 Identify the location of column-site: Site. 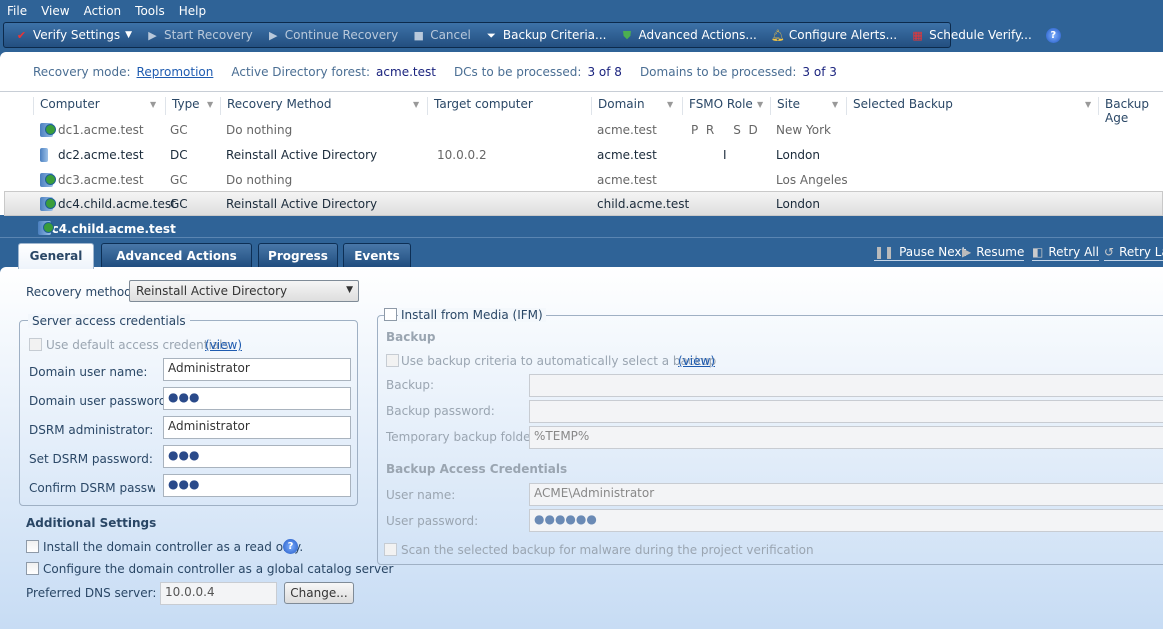
(785, 106).